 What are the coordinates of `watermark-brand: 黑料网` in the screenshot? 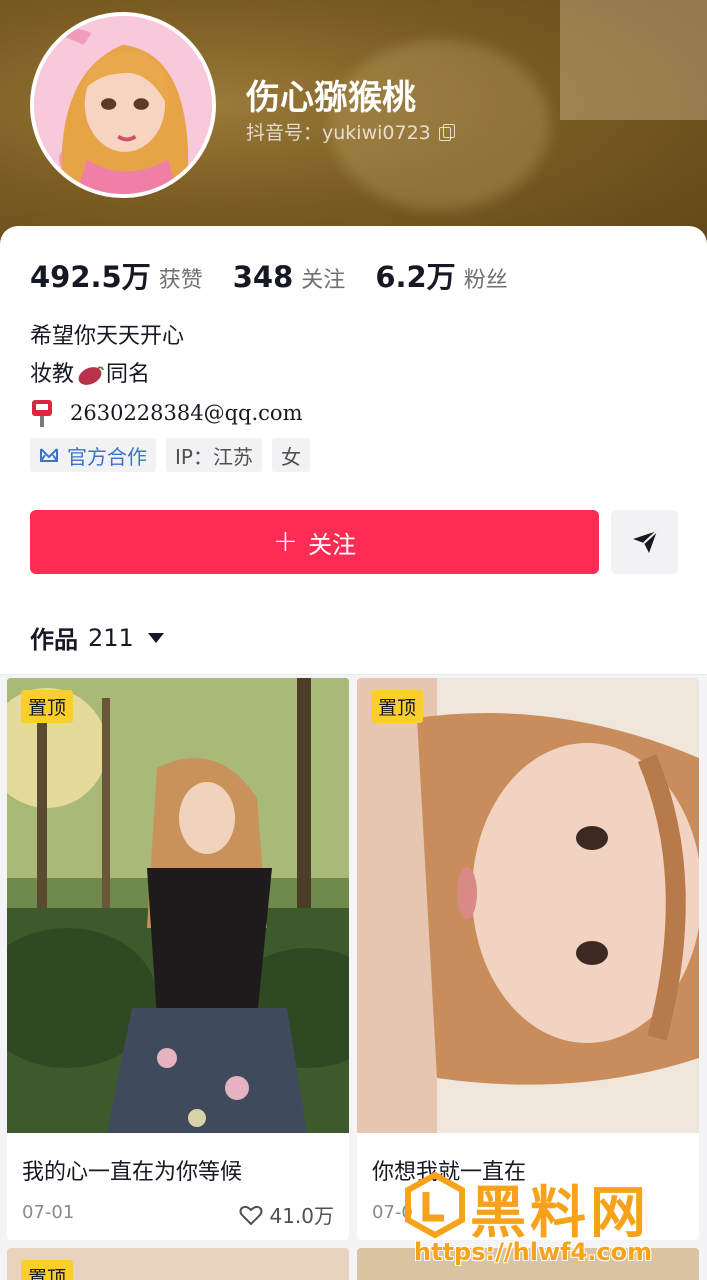 It's located at (560, 1213).